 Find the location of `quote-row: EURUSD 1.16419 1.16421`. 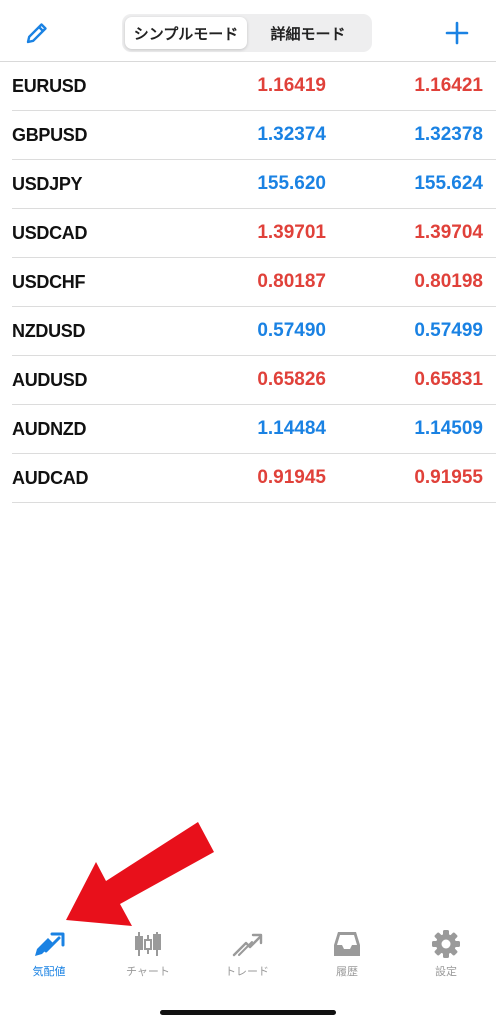

quote-row: EURUSD 1.16419 1.16421 is located at coordinates (254, 86).